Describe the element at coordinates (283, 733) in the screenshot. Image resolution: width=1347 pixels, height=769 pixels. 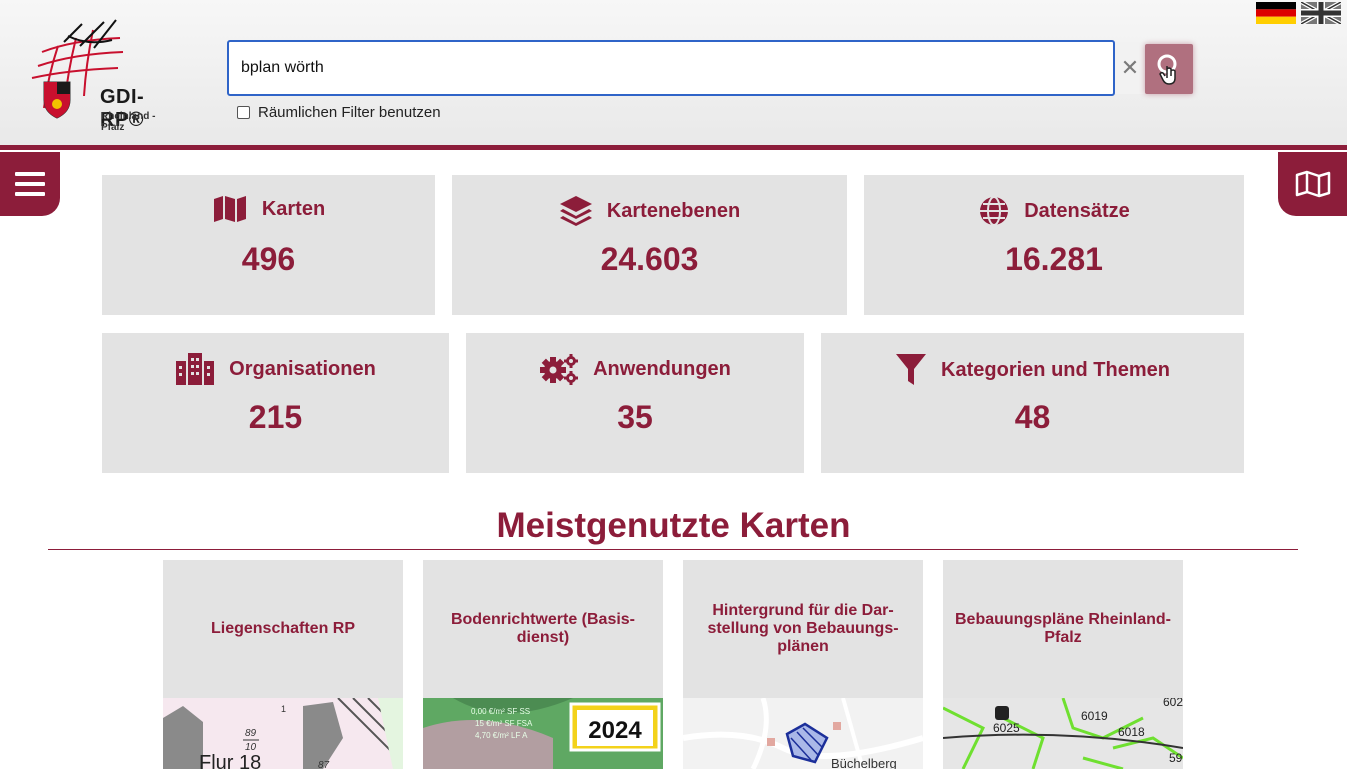
I see `card-thumbnail: 89 10 87 1 Flur 18` at that location.